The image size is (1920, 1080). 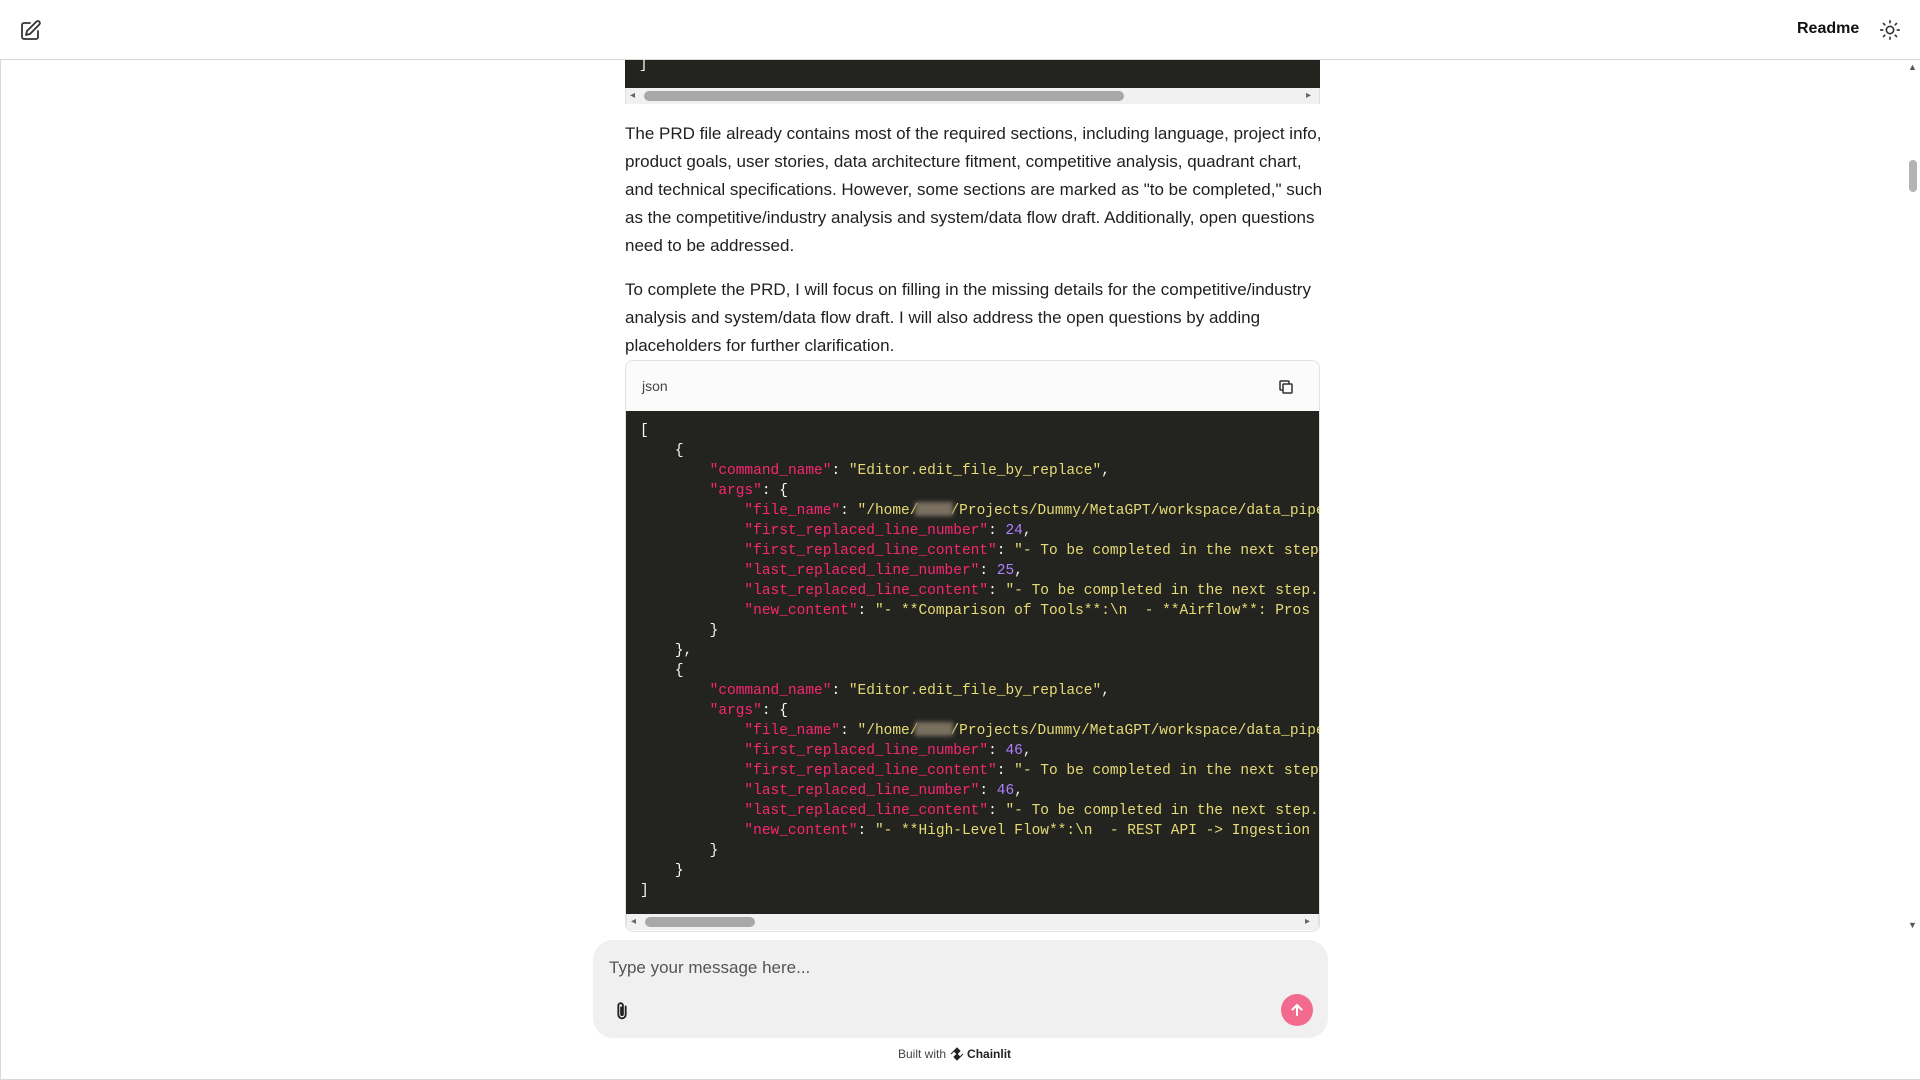 I want to click on new-chat-icon, so click(x=30, y=31).